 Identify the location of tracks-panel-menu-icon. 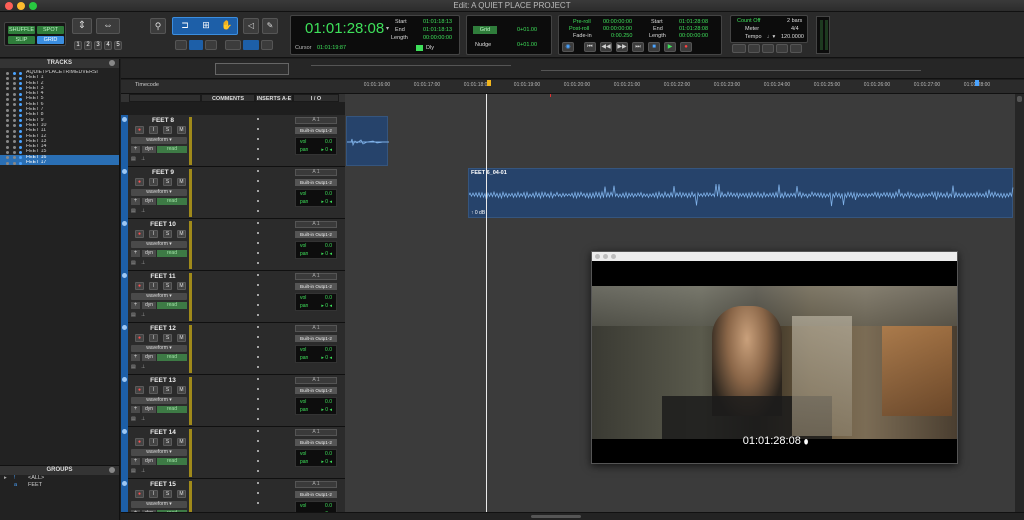
(112, 63).